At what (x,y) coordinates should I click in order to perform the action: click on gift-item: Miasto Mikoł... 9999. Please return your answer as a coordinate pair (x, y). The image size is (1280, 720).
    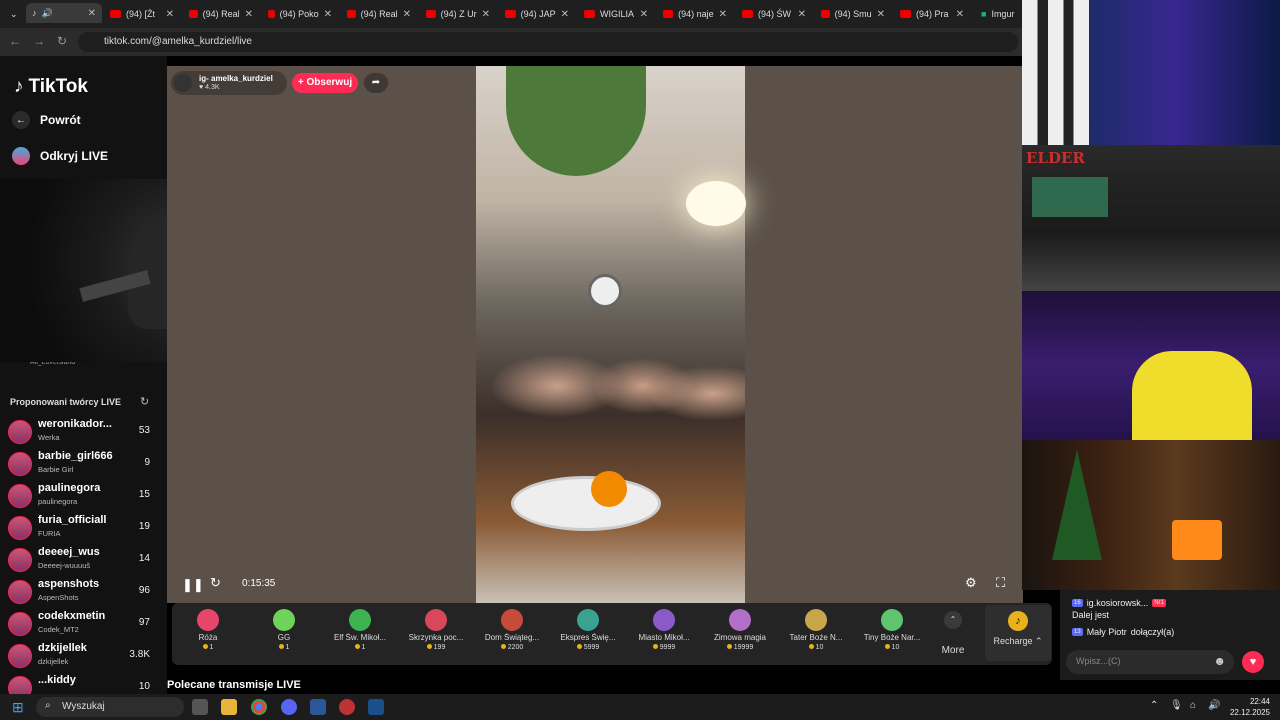
    Looking at the image, I should click on (664, 634).